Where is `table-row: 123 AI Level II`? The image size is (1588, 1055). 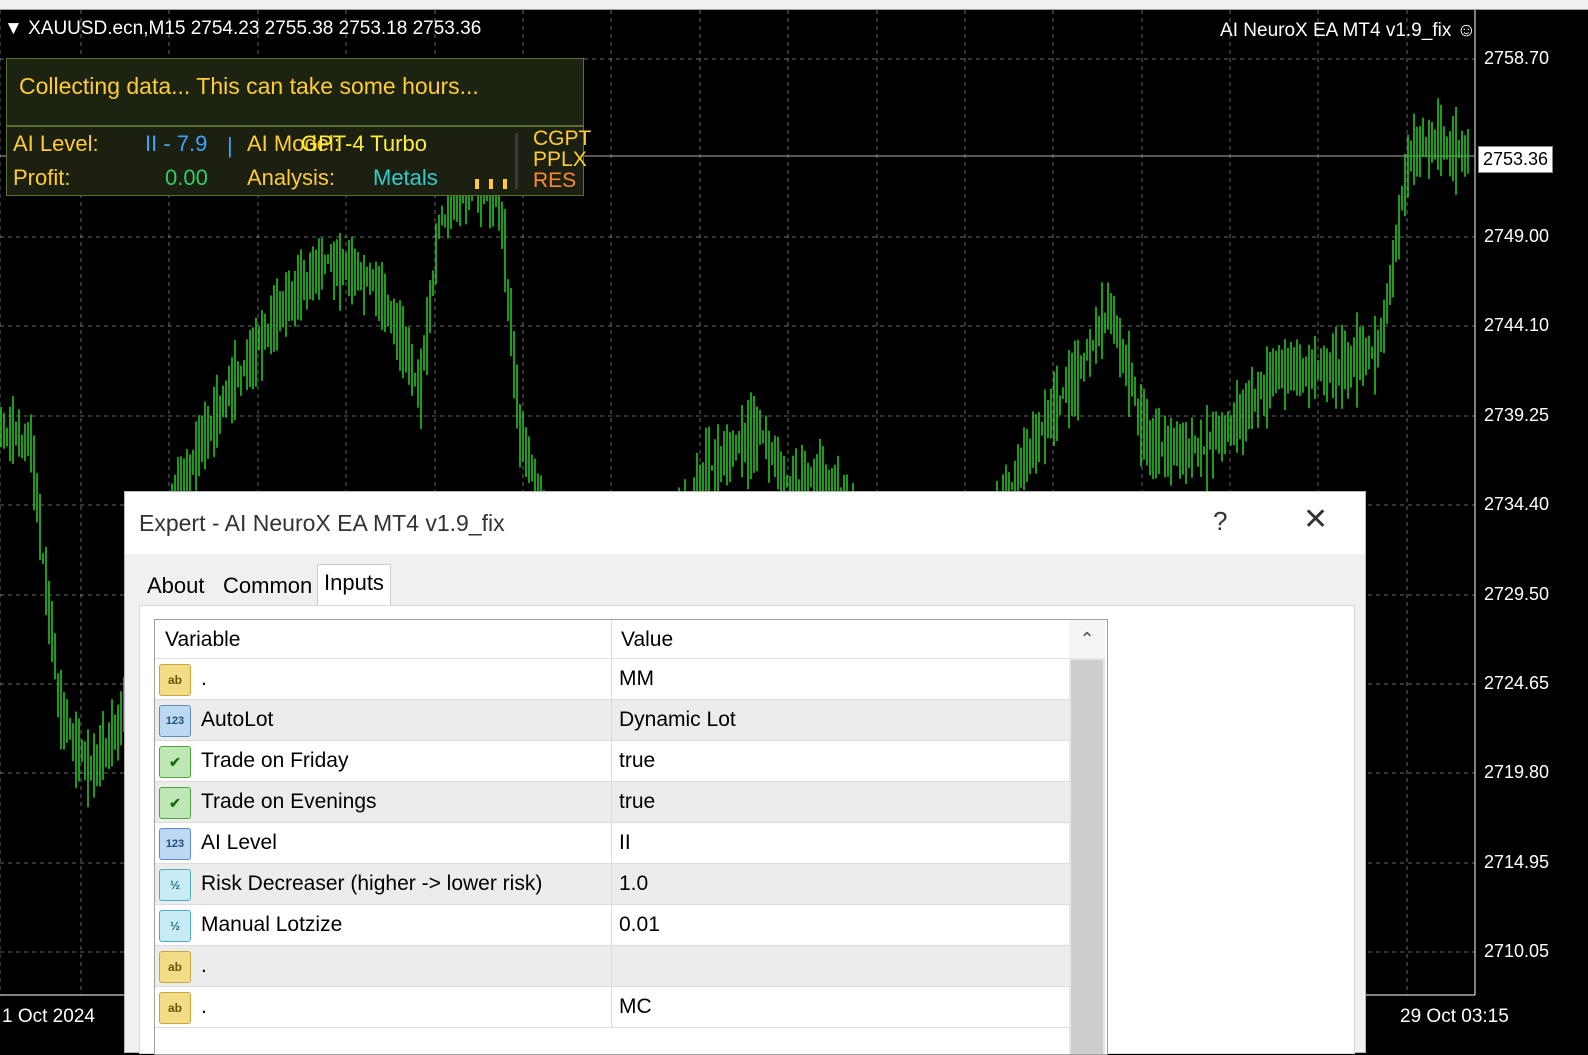
table-row: 123 AI Level II is located at coordinates (612, 843).